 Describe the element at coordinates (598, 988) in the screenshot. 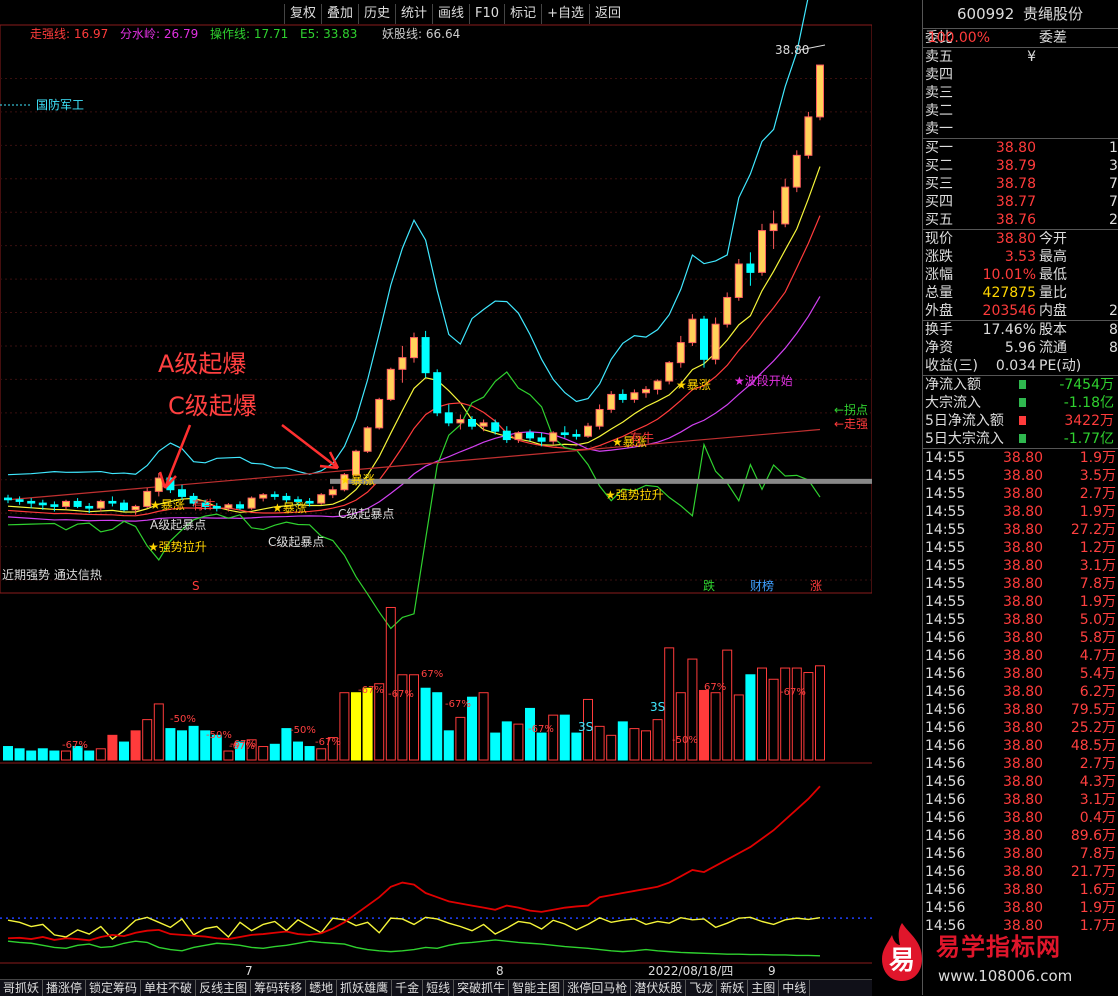

I see `indicator-tab: 涨停回马枪` at that location.